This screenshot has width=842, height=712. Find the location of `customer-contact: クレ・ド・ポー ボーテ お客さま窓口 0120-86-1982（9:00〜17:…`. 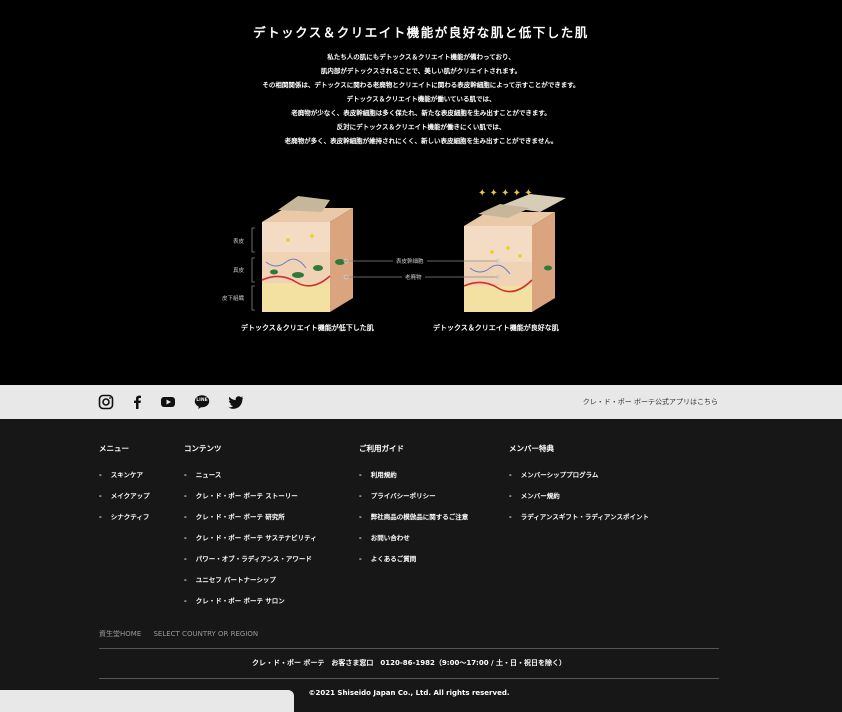

customer-contact: クレ・ド・ポー ボーテ お客さま窓口 0120-86-1982（9:00〜17:… is located at coordinates (409, 663).